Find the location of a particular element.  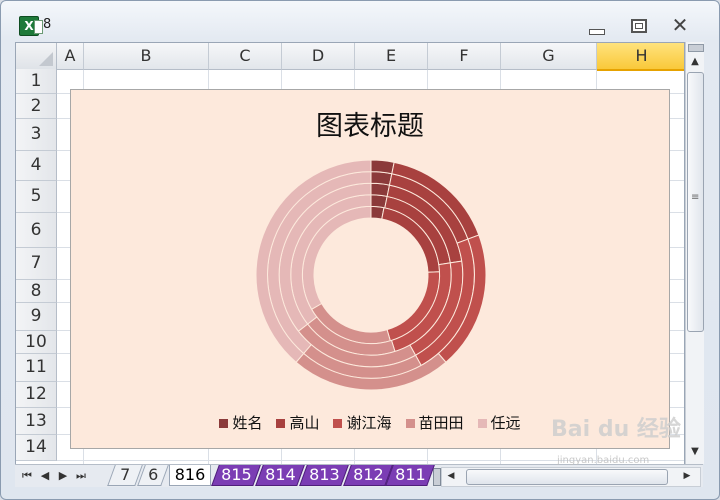

column-header-g: G is located at coordinates (549, 56).